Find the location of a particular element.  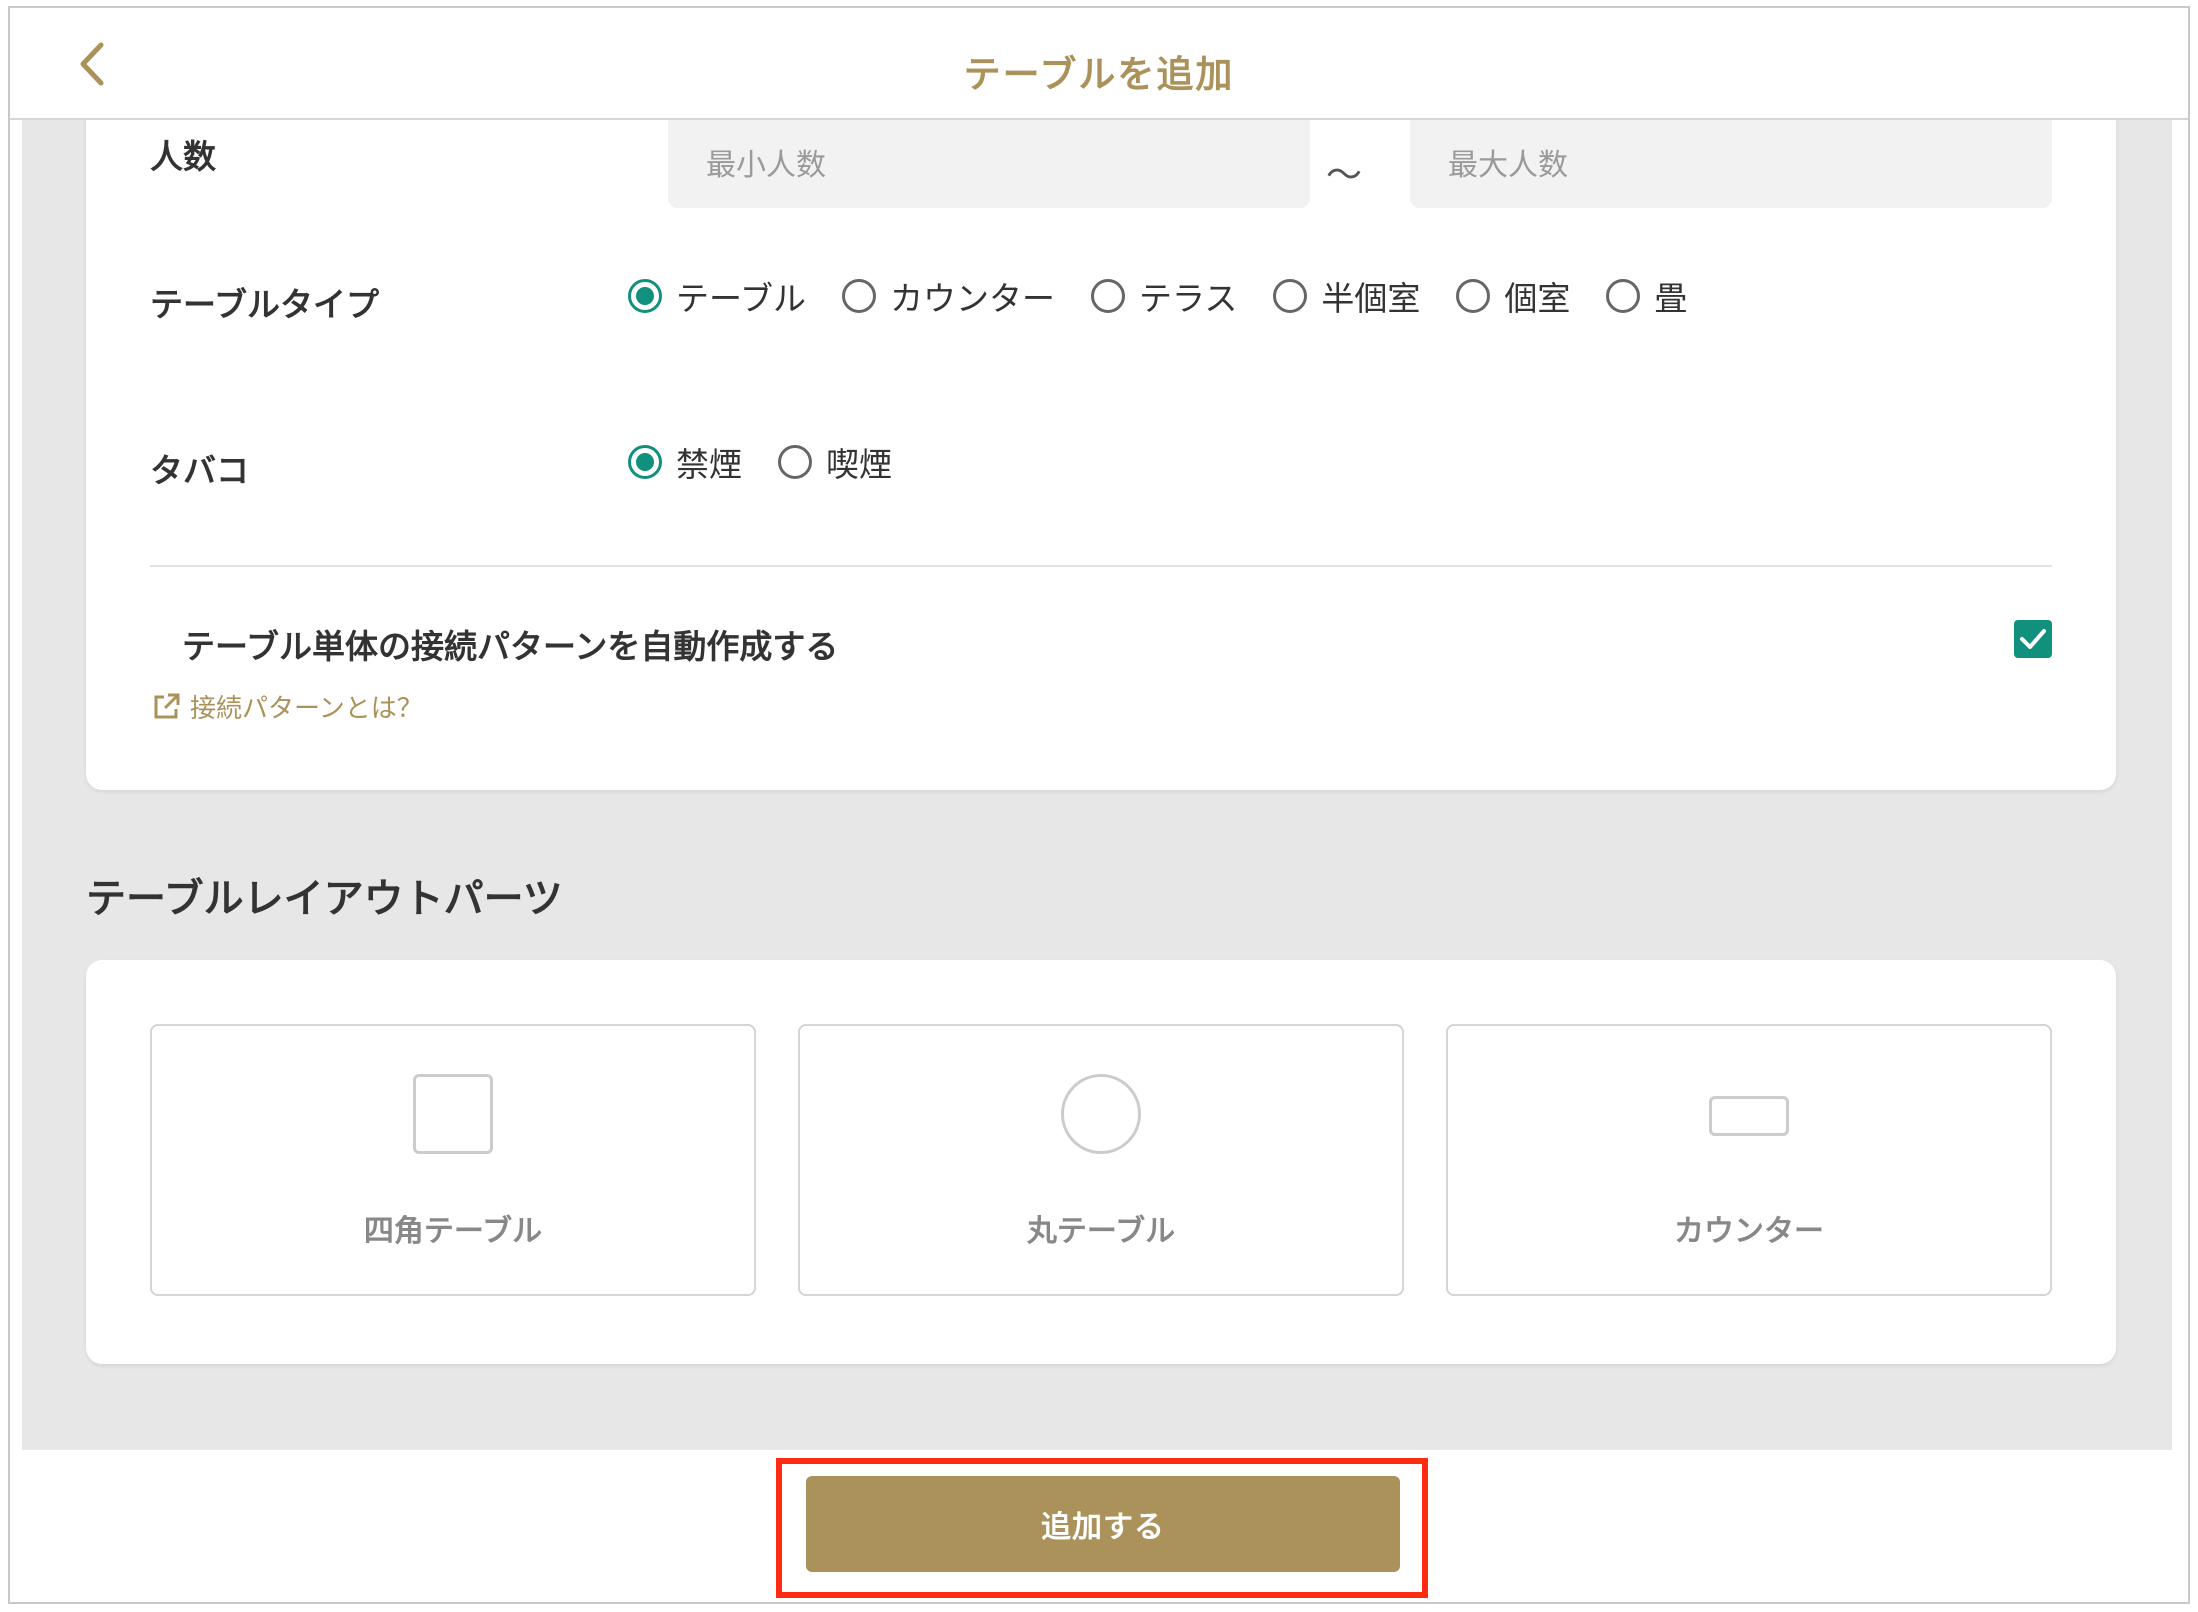

radio-label: 畳 is located at coordinates (1671, 298).